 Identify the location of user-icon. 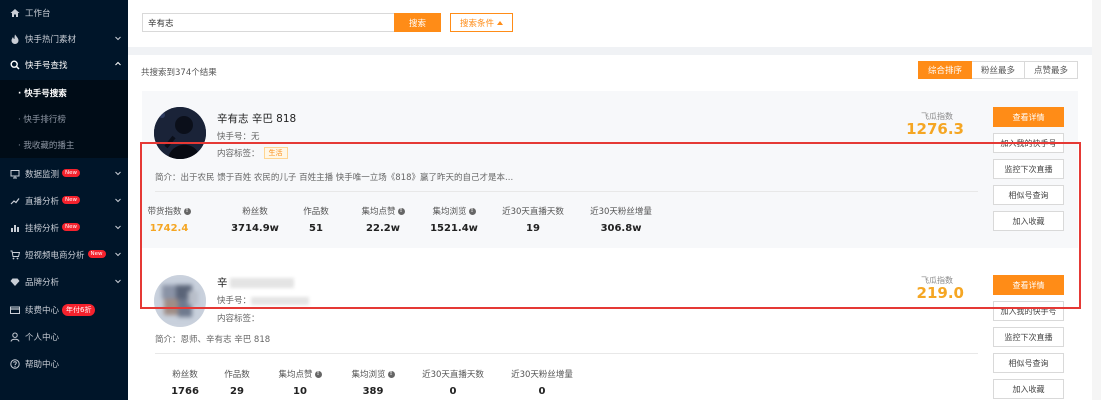
(15, 337).